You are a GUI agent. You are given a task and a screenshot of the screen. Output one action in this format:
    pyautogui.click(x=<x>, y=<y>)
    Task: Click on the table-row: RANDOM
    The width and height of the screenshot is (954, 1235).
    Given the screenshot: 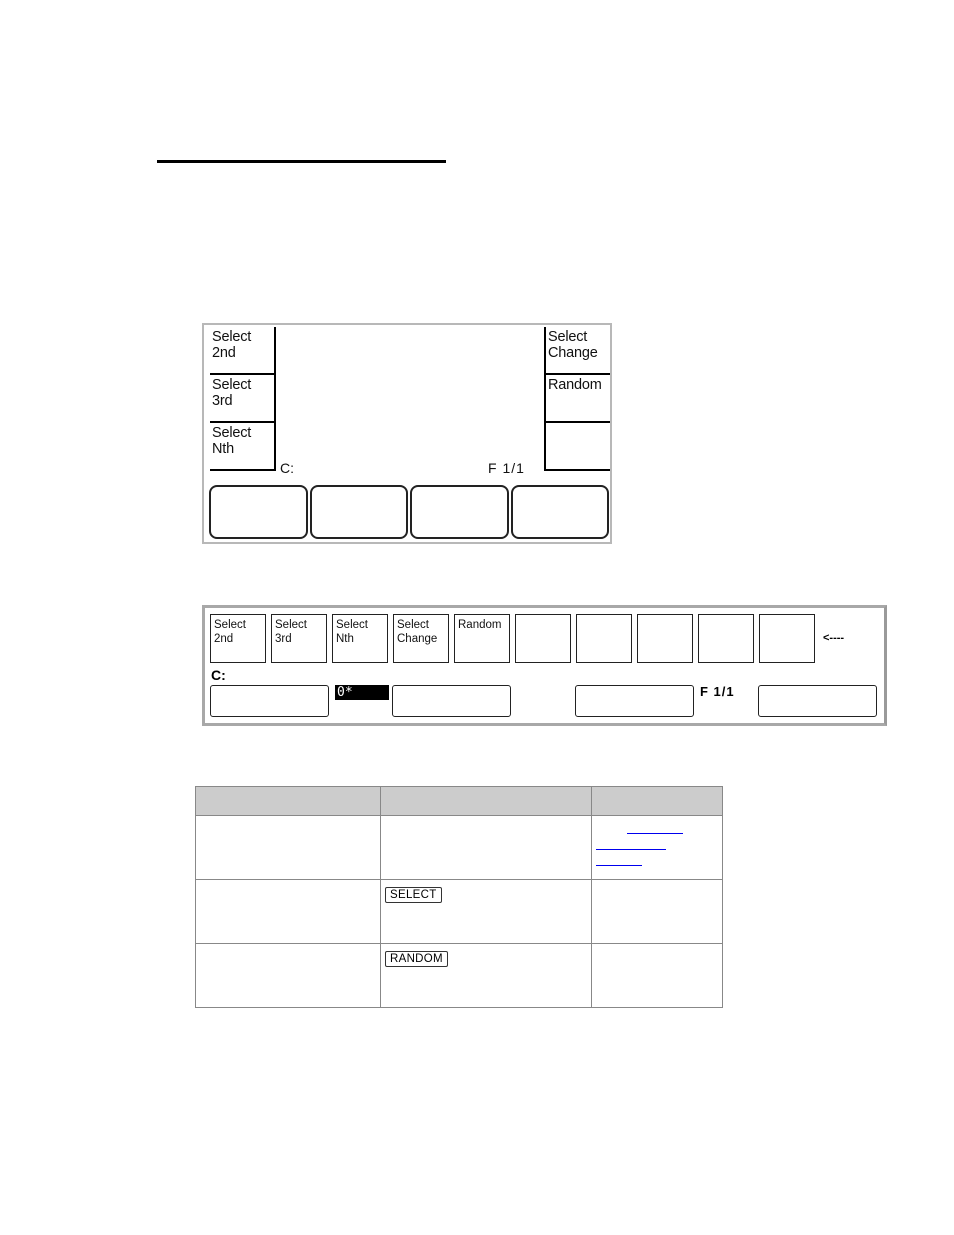 What is the action you would take?
    pyautogui.click(x=459, y=975)
    